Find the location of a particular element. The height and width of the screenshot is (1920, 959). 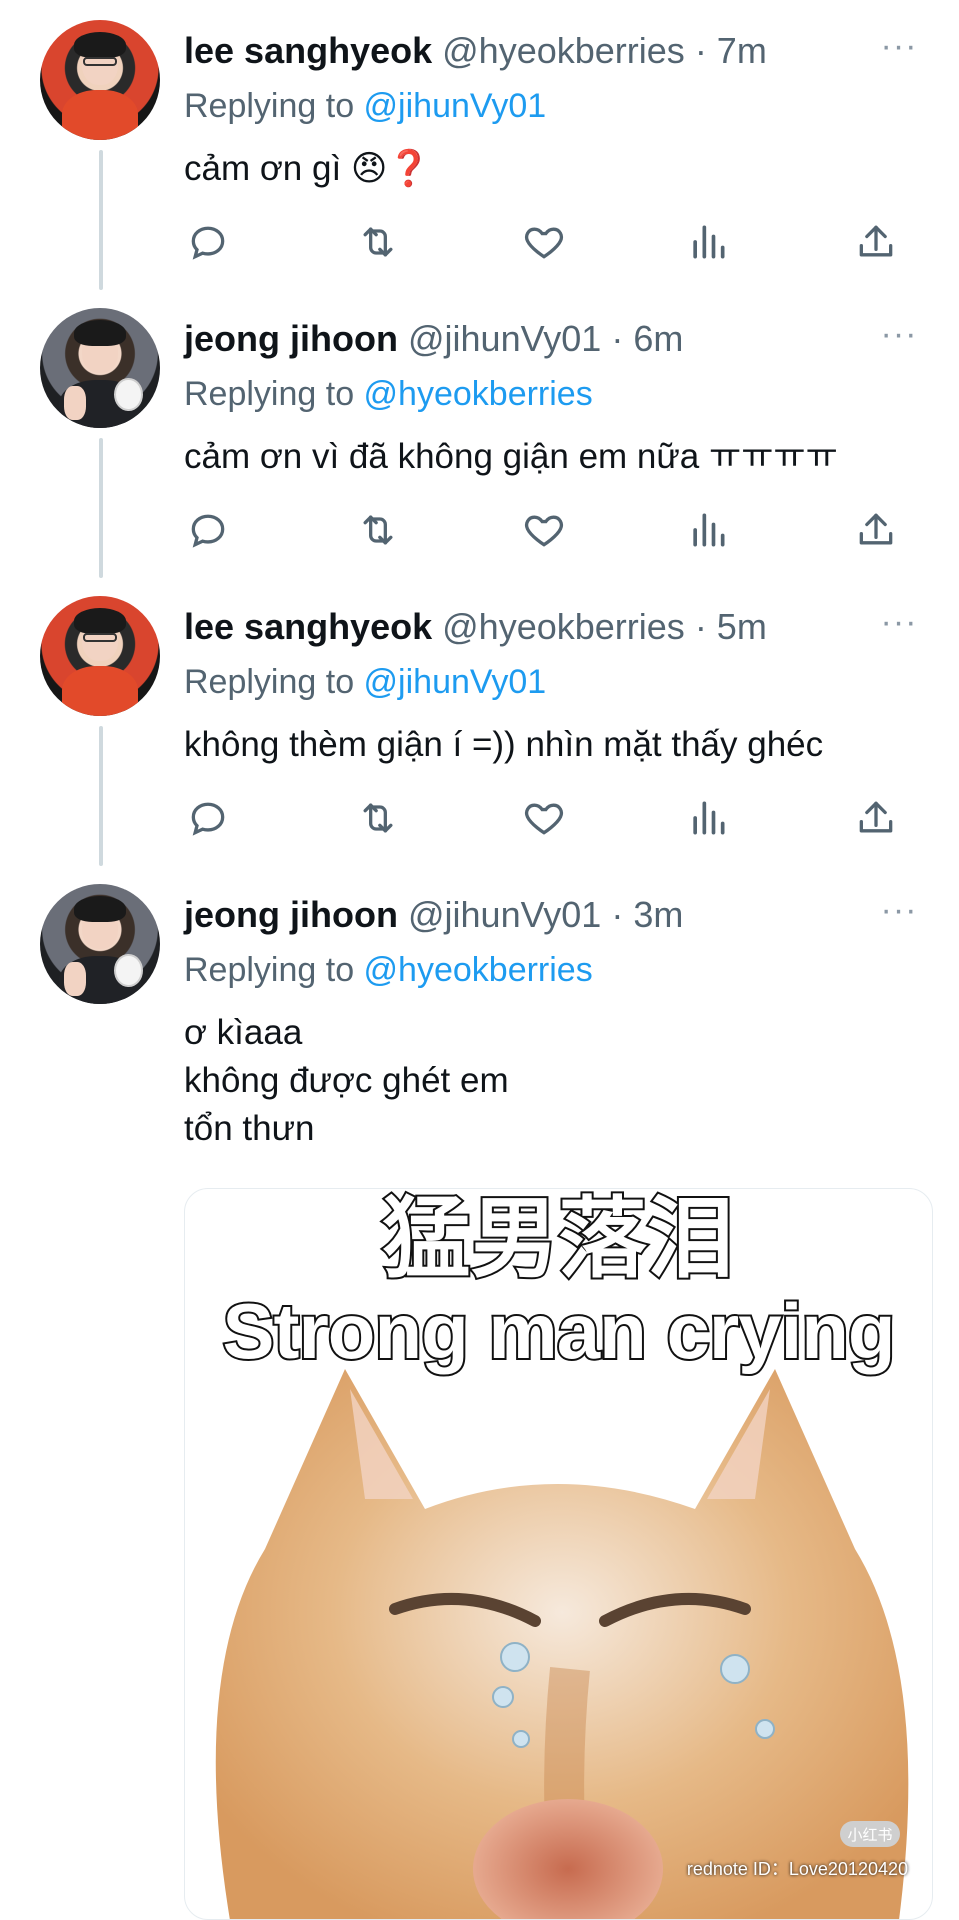

tweet-text: cảm ơn vì đã không giận em nữa ㅠㅠㅠㅠ is located at coordinates (511, 456).